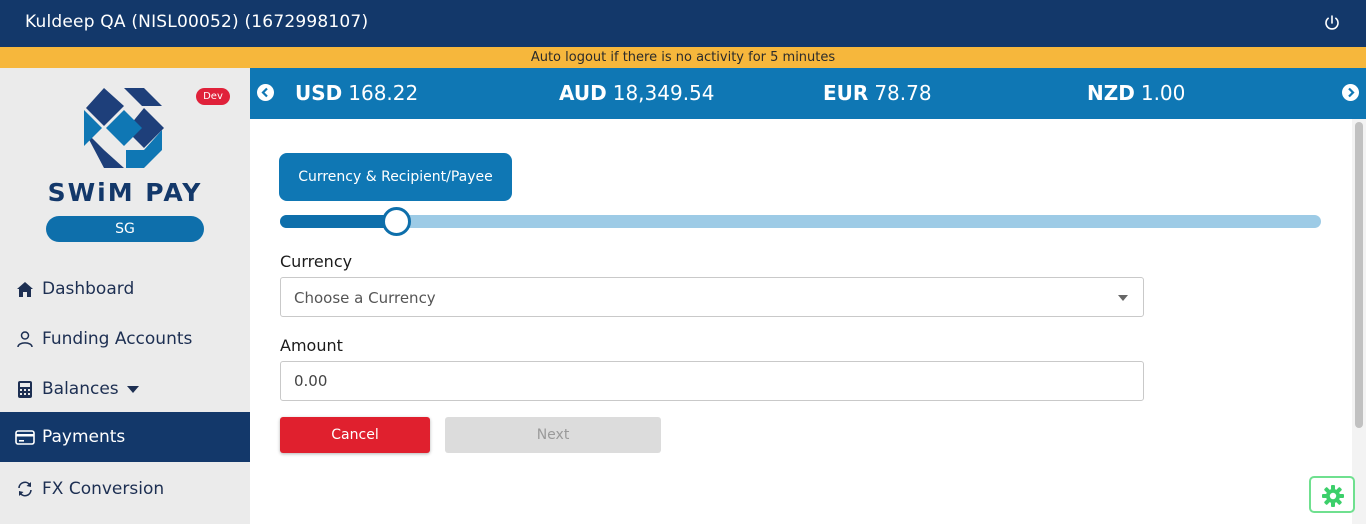  Describe the element at coordinates (355, 435) in the screenshot. I see `cancel-button: Cancel` at that location.